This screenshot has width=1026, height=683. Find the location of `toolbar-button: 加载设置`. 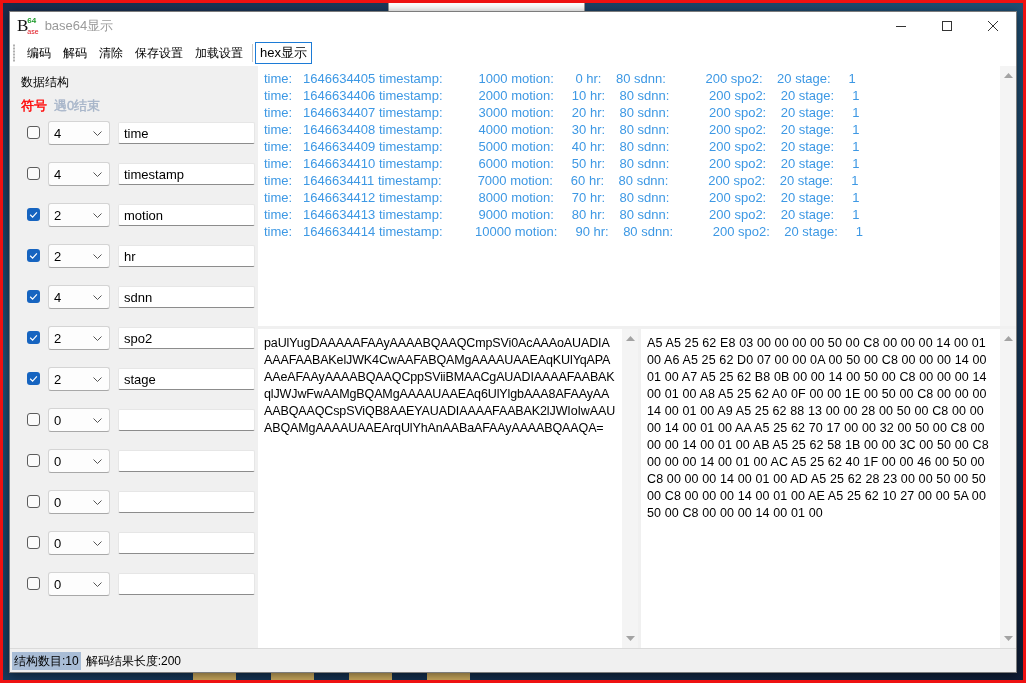

toolbar-button: 加载设置 is located at coordinates (219, 53).